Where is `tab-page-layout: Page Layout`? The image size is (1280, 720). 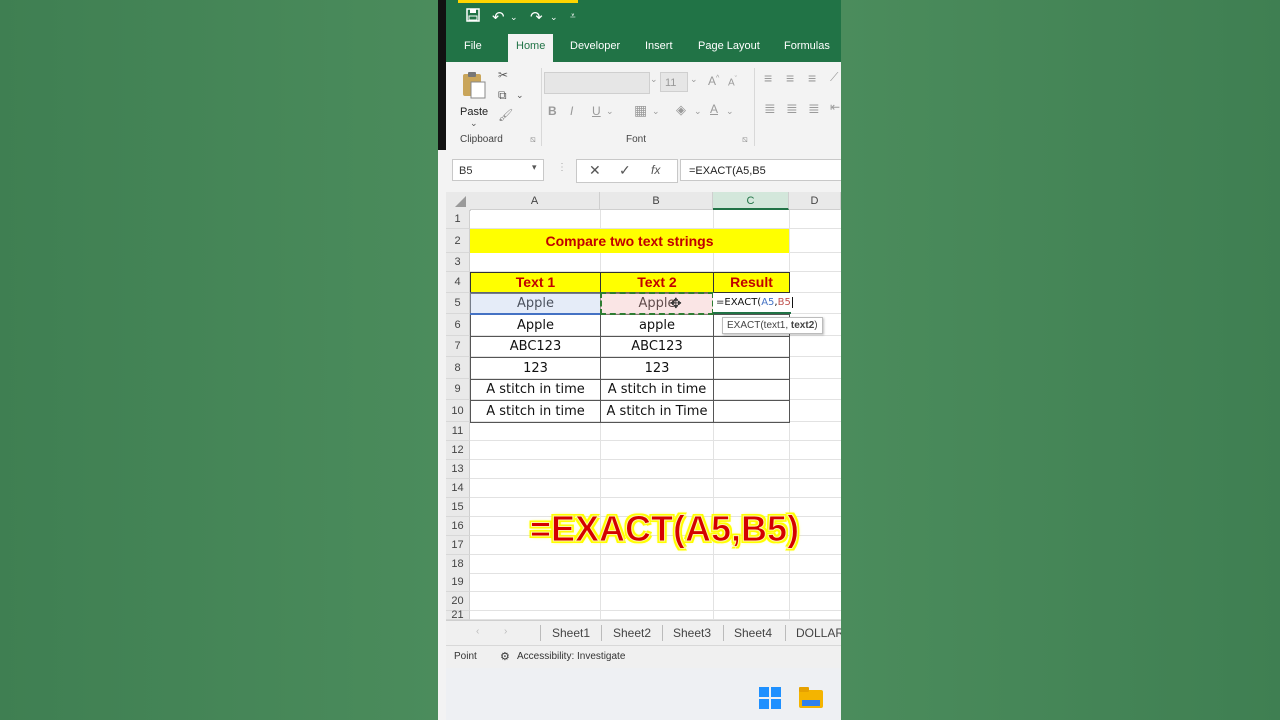
tab-page-layout: Page Layout is located at coordinates (729, 46).